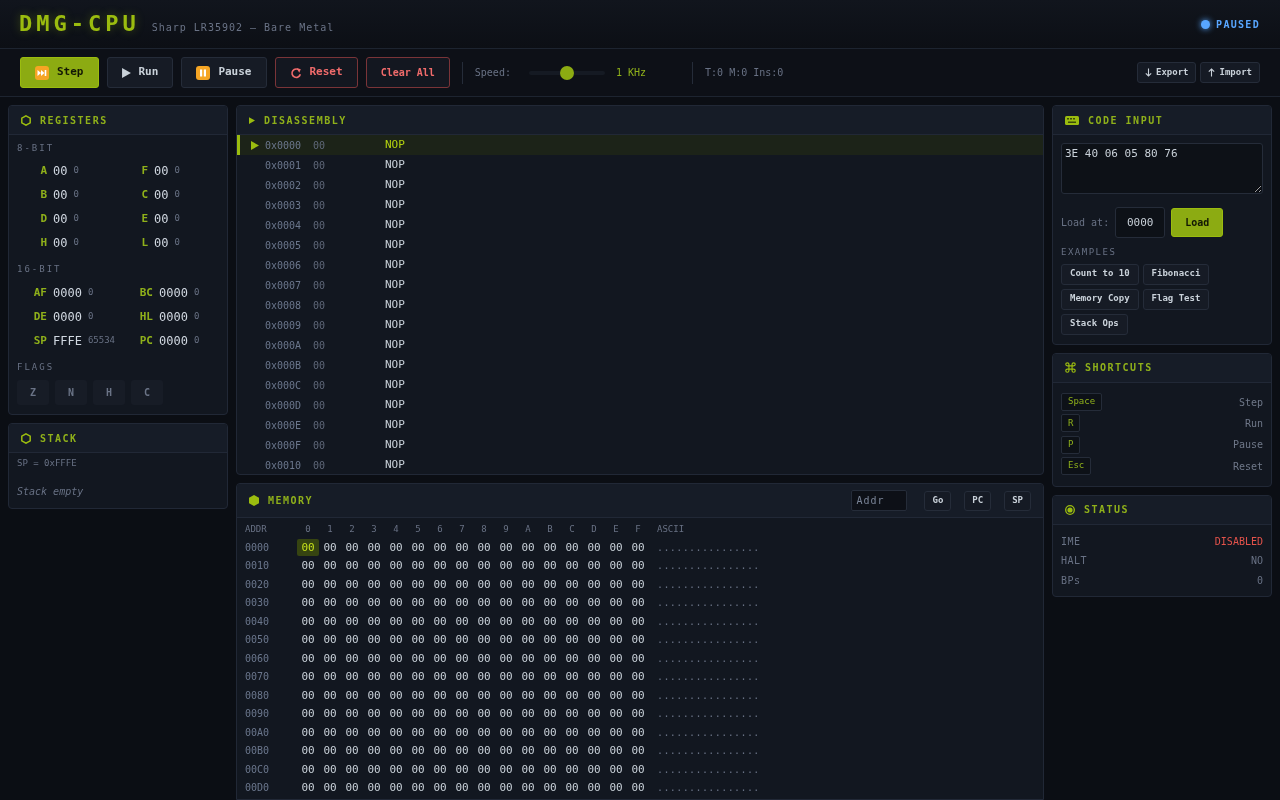 The width and height of the screenshot is (1280, 800). Describe the element at coordinates (1230, 72) in the screenshot. I see `import-button: Import` at that location.